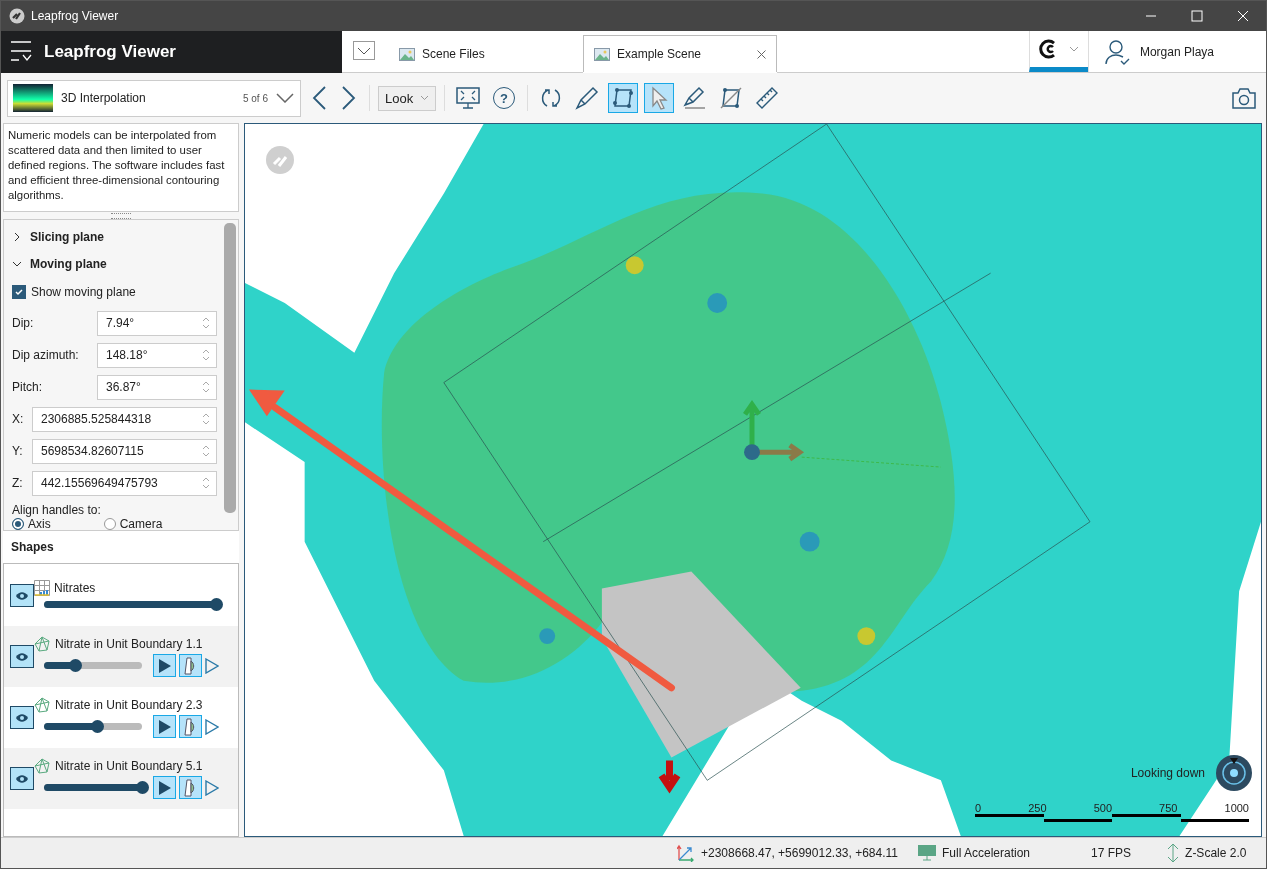 Image resolution: width=1267 pixels, height=869 pixels. What do you see at coordinates (551, 98) in the screenshot?
I see `rotate-icon` at bounding box center [551, 98].